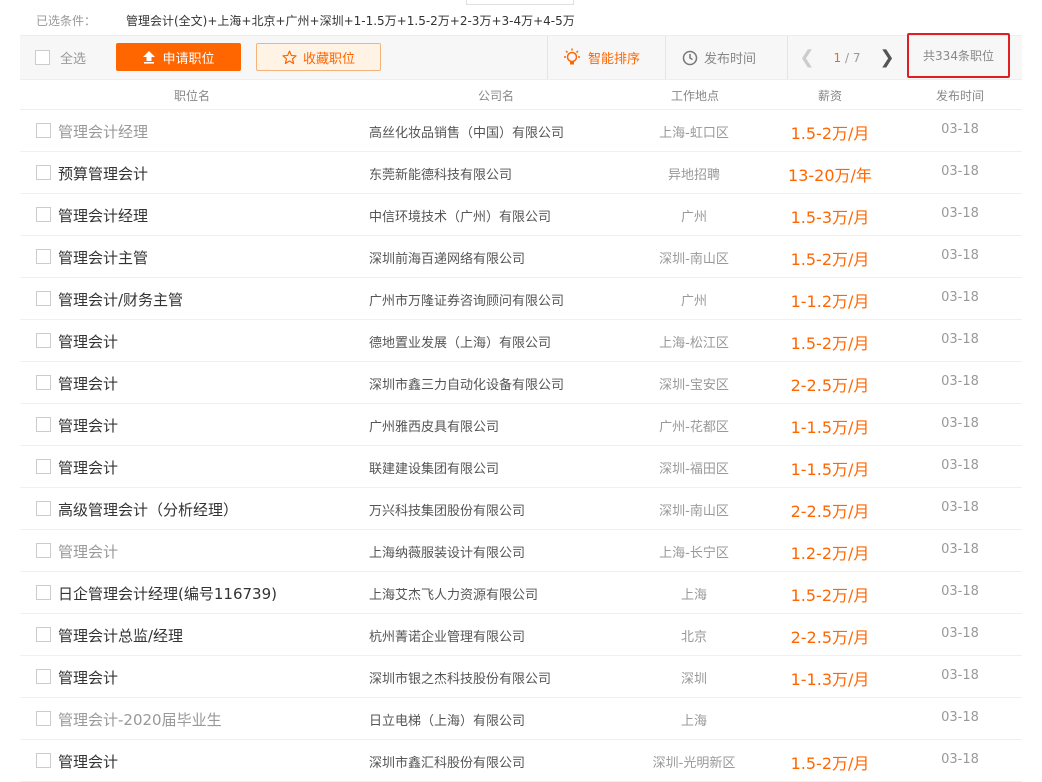 This screenshot has height=782, width=1042. I want to click on column-header-salary: 薪资, so click(829, 96).